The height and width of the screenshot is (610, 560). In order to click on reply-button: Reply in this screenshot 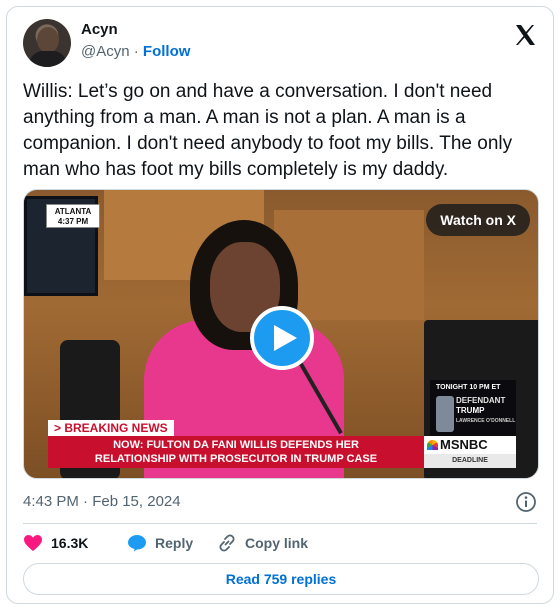, I will do `click(160, 543)`.